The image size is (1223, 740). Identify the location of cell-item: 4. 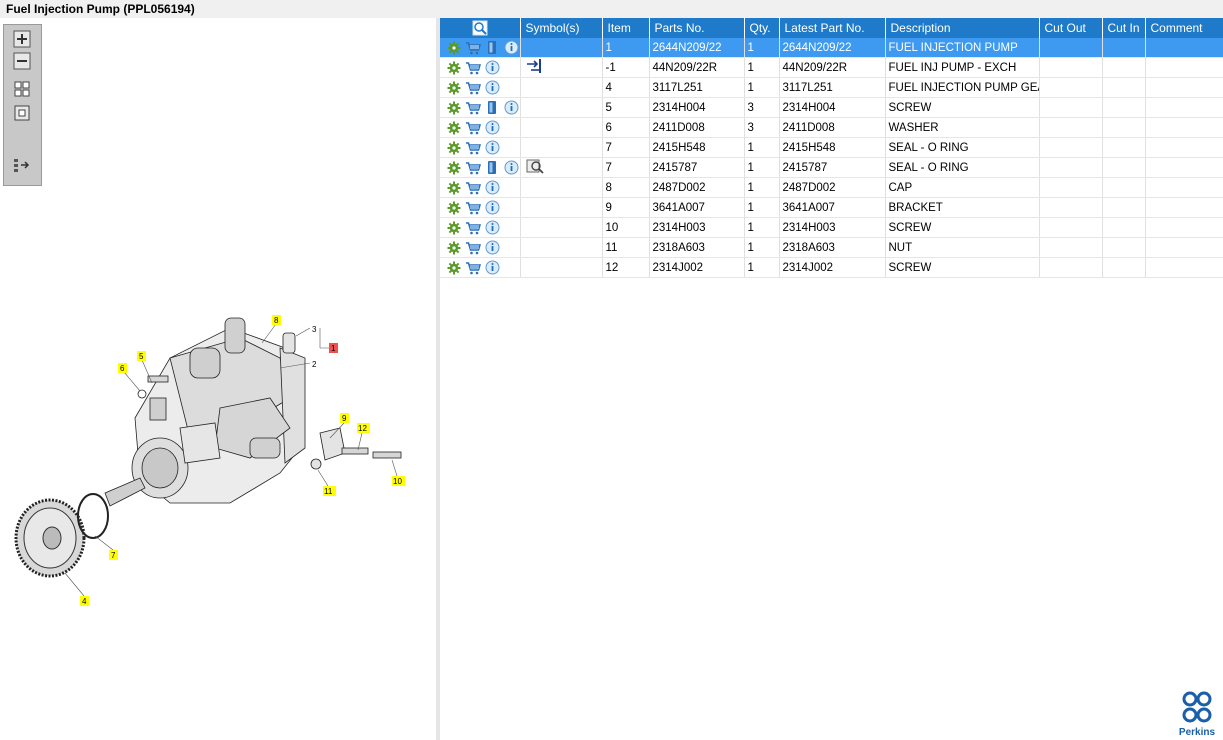
(626, 87).